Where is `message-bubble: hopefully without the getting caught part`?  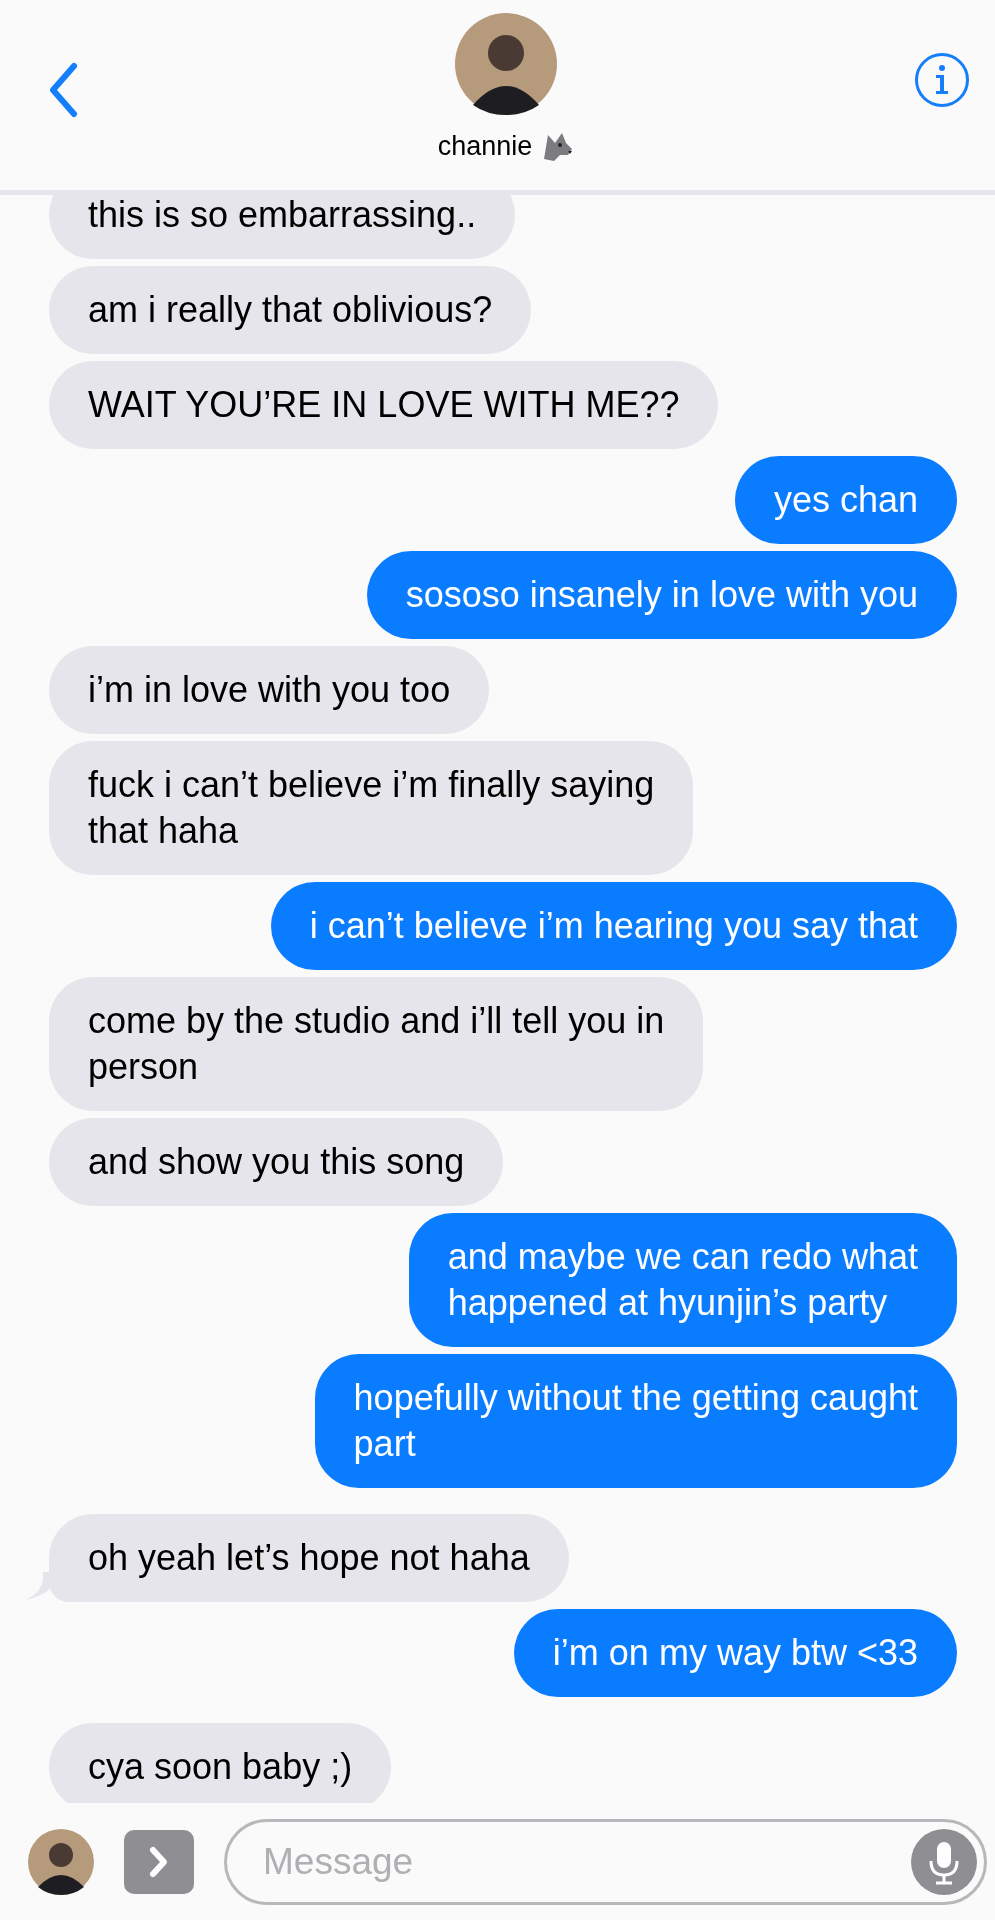
message-bubble: hopefully without the getting caught part is located at coordinates (635, 1421).